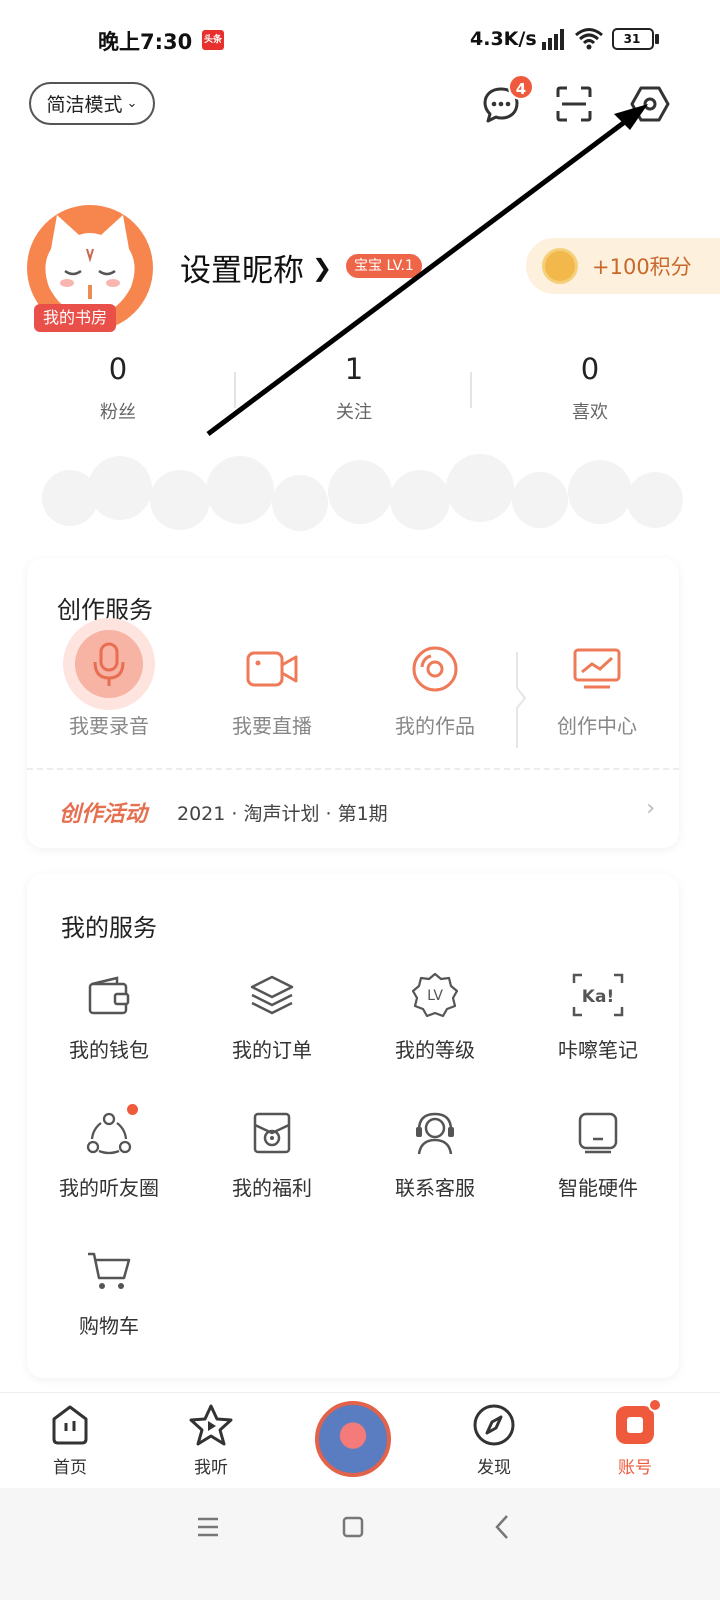  What do you see at coordinates (353, 1527) in the screenshot?
I see `home-square-icon` at bounding box center [353, 1527].